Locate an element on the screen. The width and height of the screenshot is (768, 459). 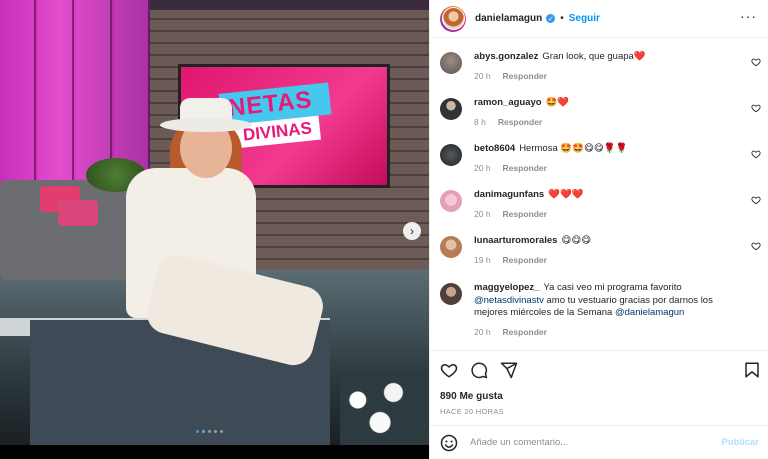
comment-icon is located at coordinates (479, 370).